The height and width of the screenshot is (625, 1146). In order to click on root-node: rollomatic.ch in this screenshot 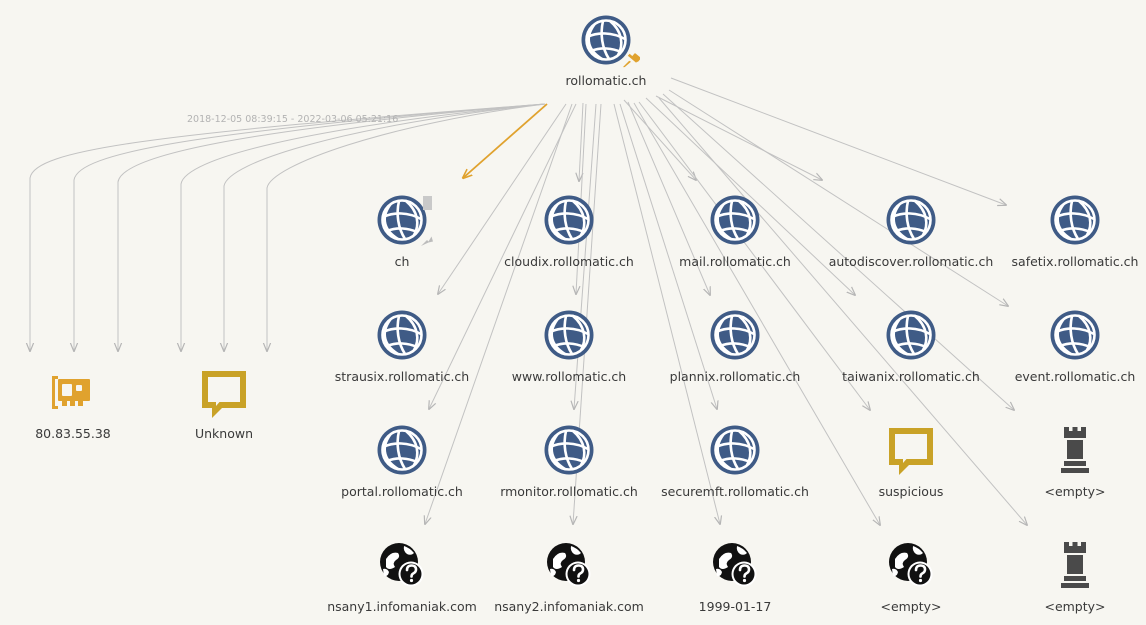, I will do `click(606, 52)`.